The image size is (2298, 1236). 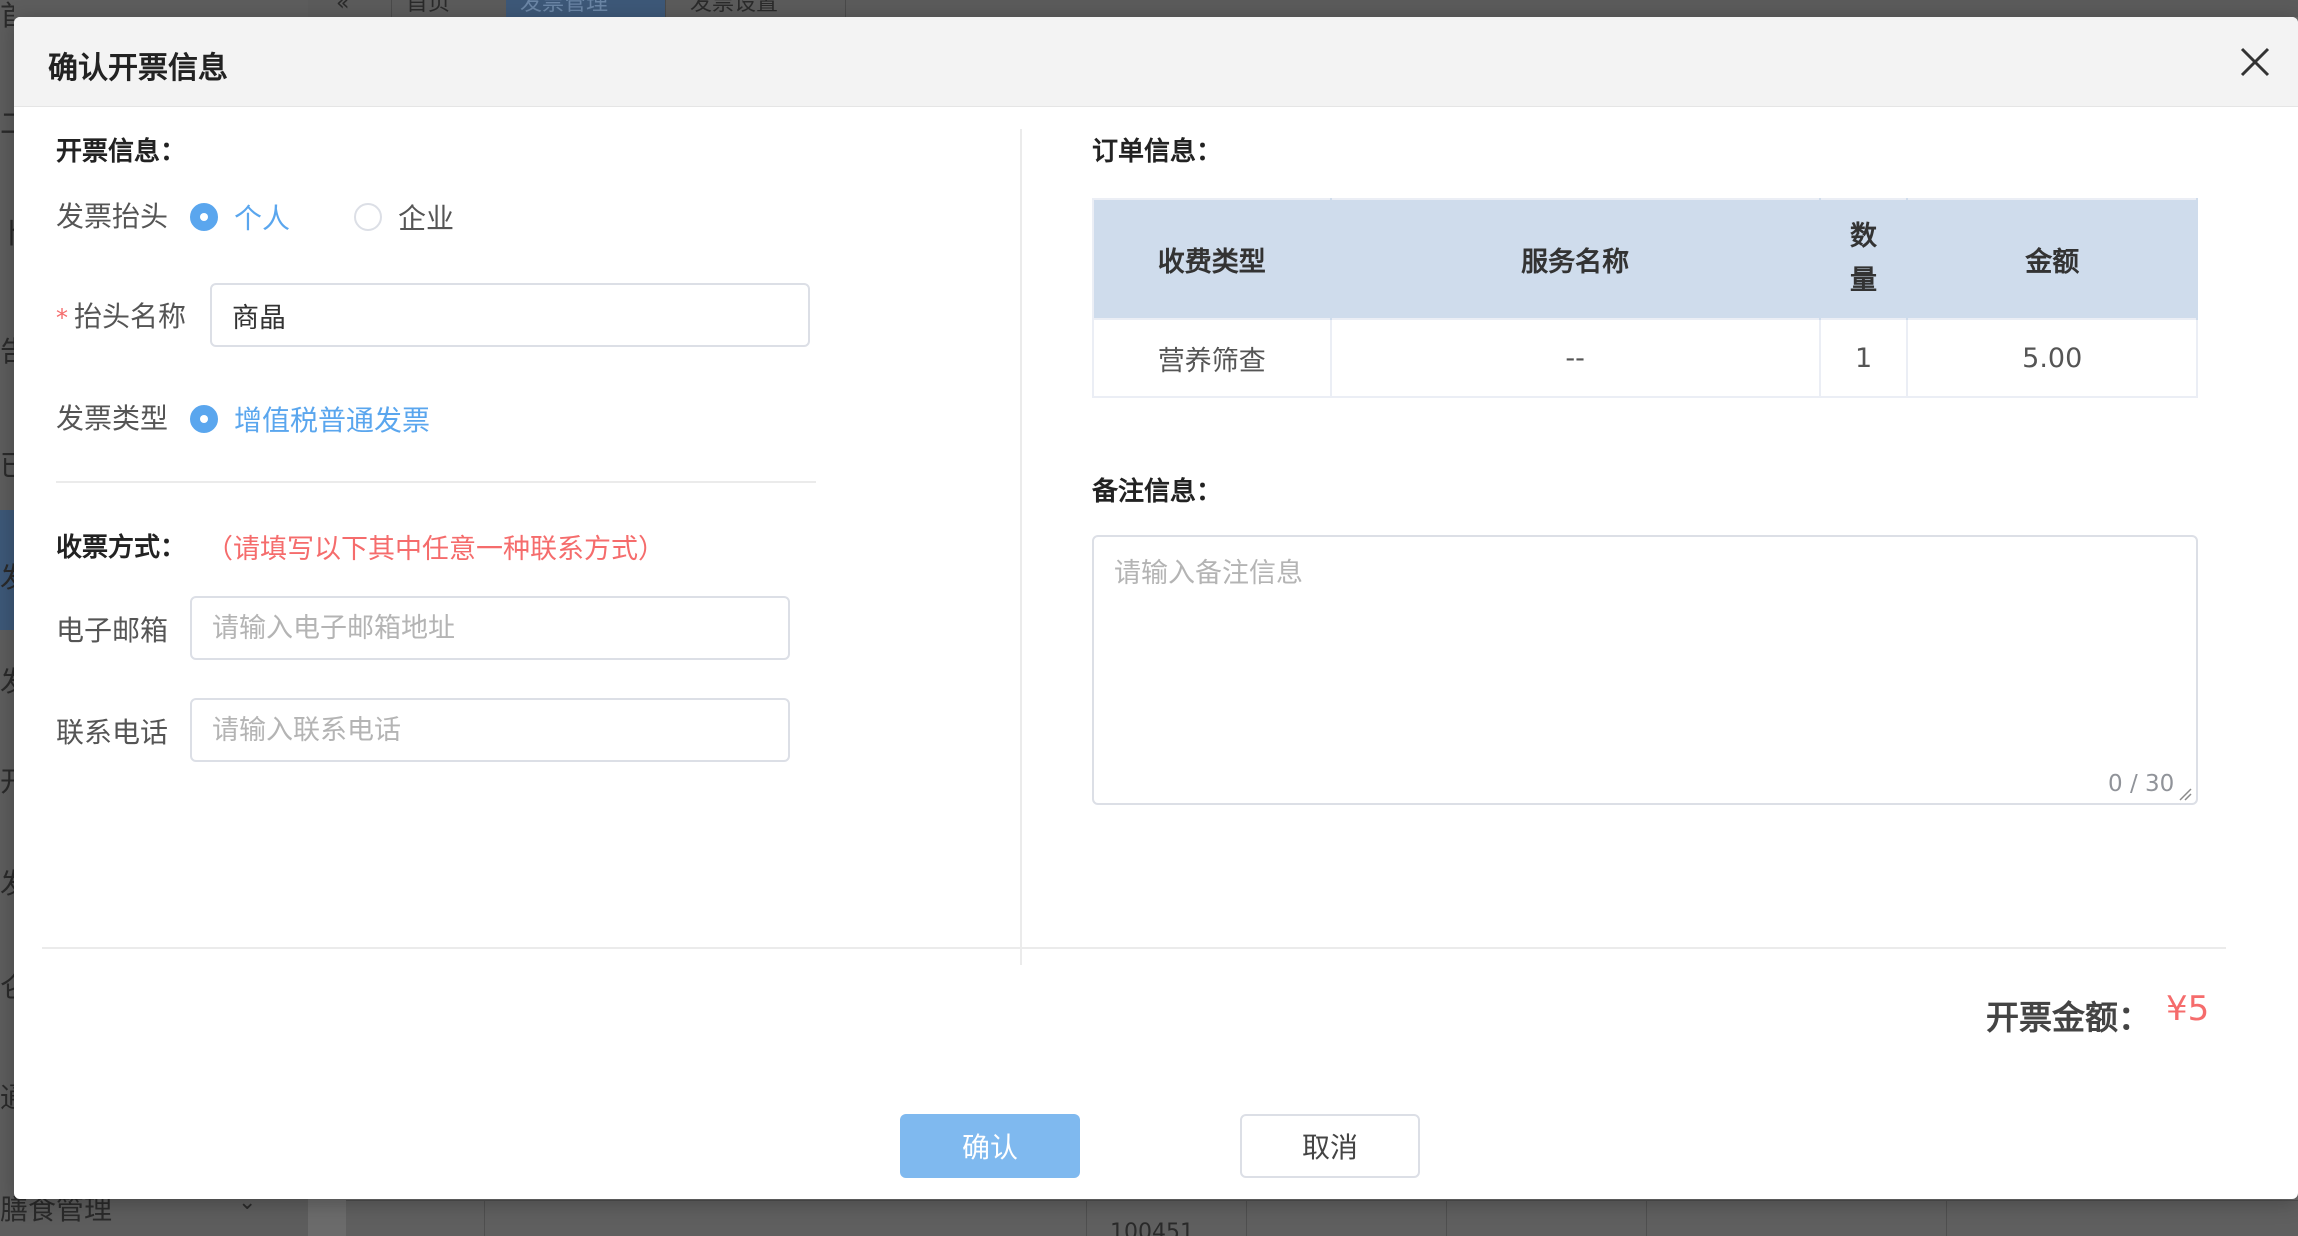 I want to click on qty-header-line: 数, so click(x=1864, y=236).